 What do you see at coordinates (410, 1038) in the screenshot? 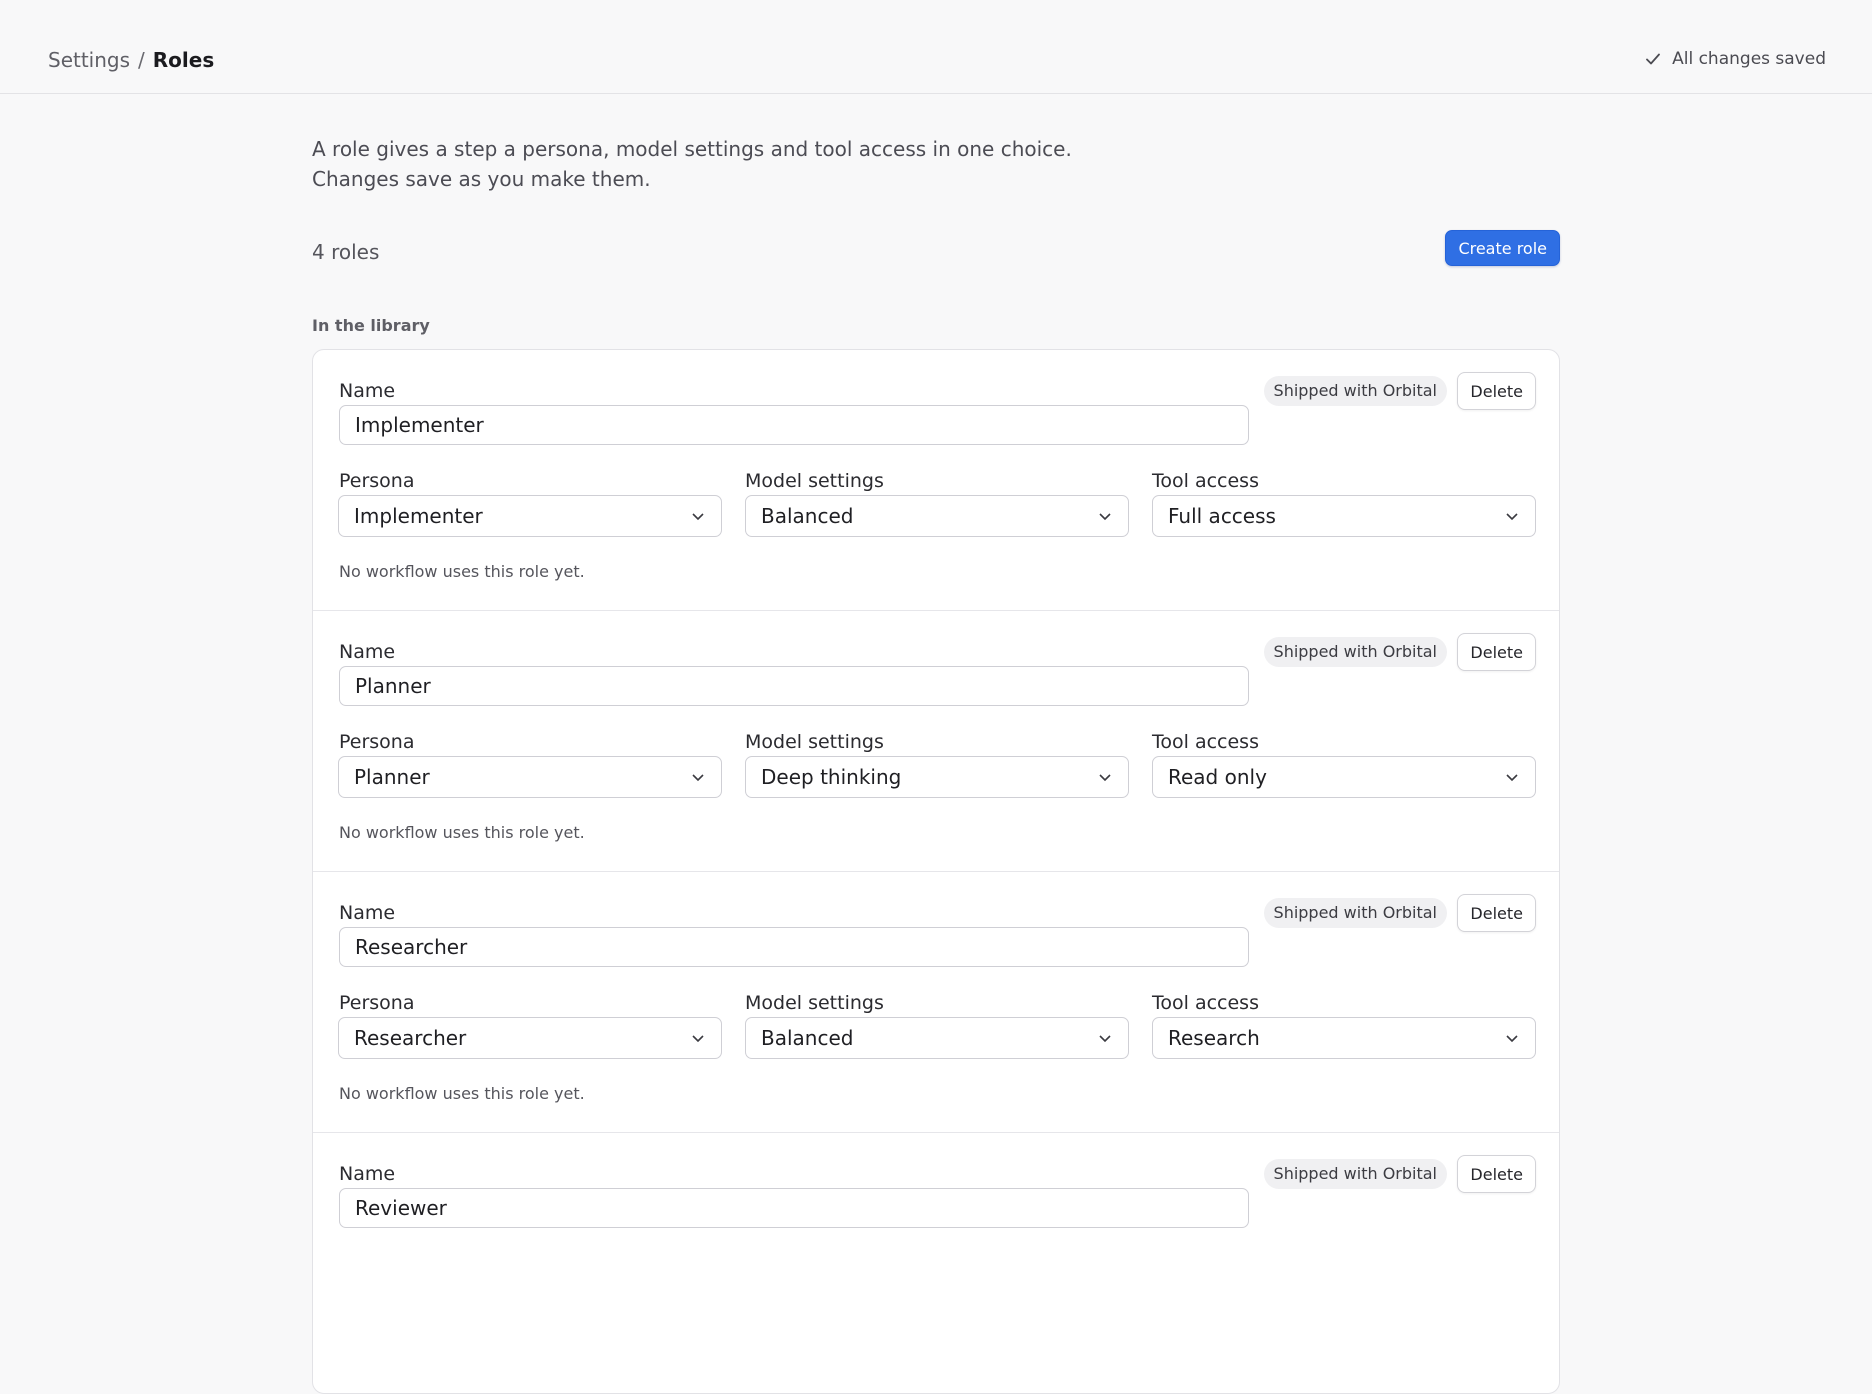
I see `persona-value: Researcher` at bounding box center [410, 1038].